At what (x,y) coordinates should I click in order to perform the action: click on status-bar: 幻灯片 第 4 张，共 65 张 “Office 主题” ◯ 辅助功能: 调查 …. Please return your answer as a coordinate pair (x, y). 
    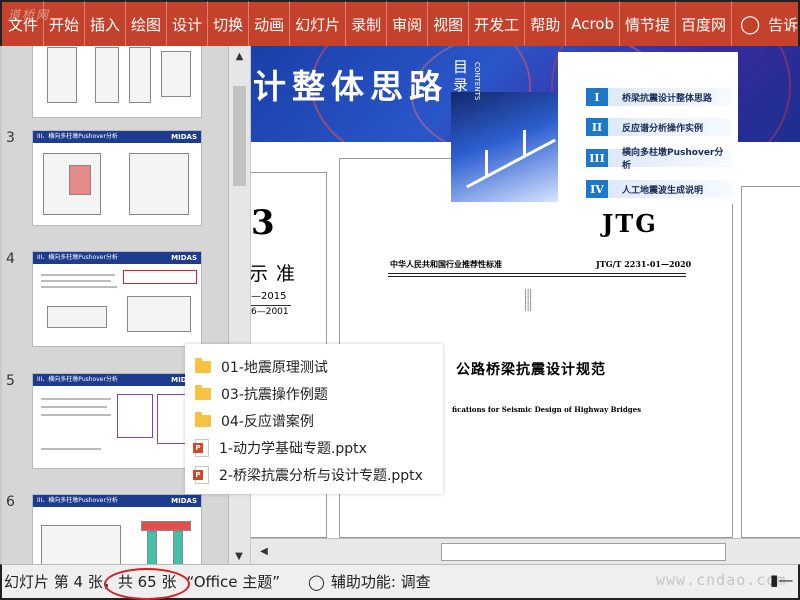
    Looking at the image, I should click on (400, 582).